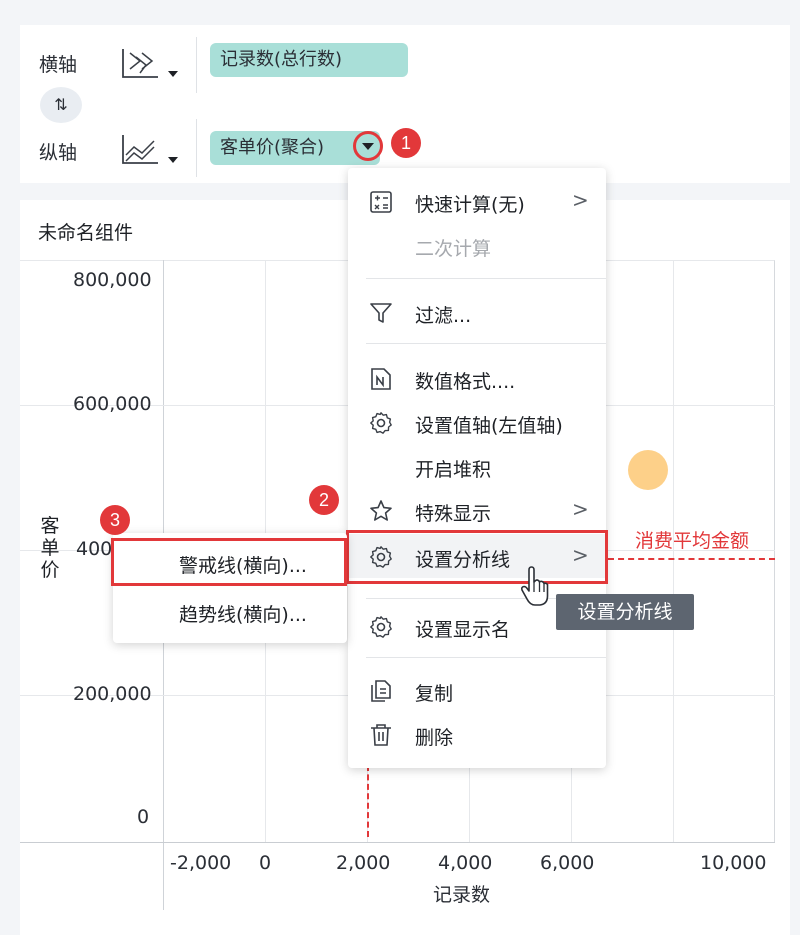 This screenshot has width=800, height=935. What do you see at coordinates (94, 549) in the screenshot?
I see `y-tick-label: 400` at bounding box center [94, 549].